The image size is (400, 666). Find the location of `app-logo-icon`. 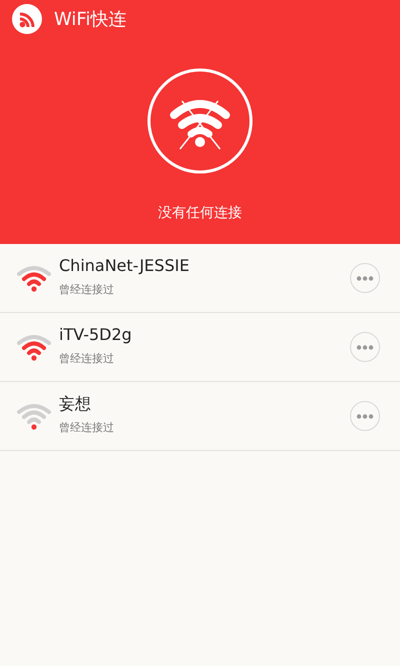

app-logo-icon is located at coordinates (27, 19).